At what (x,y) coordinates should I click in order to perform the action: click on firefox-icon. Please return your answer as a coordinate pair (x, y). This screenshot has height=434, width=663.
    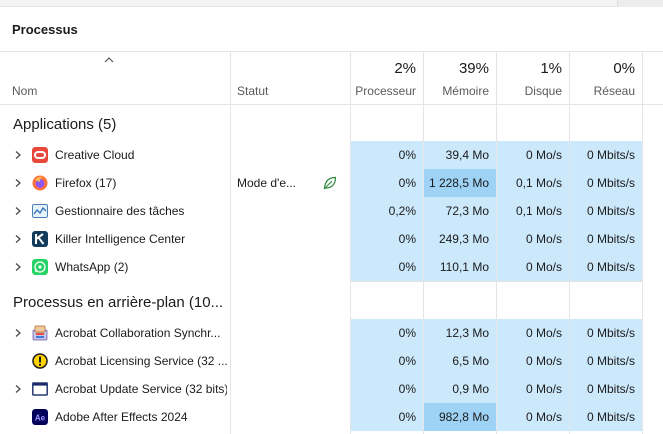
    Looking at the image, I should click on (40, 183).